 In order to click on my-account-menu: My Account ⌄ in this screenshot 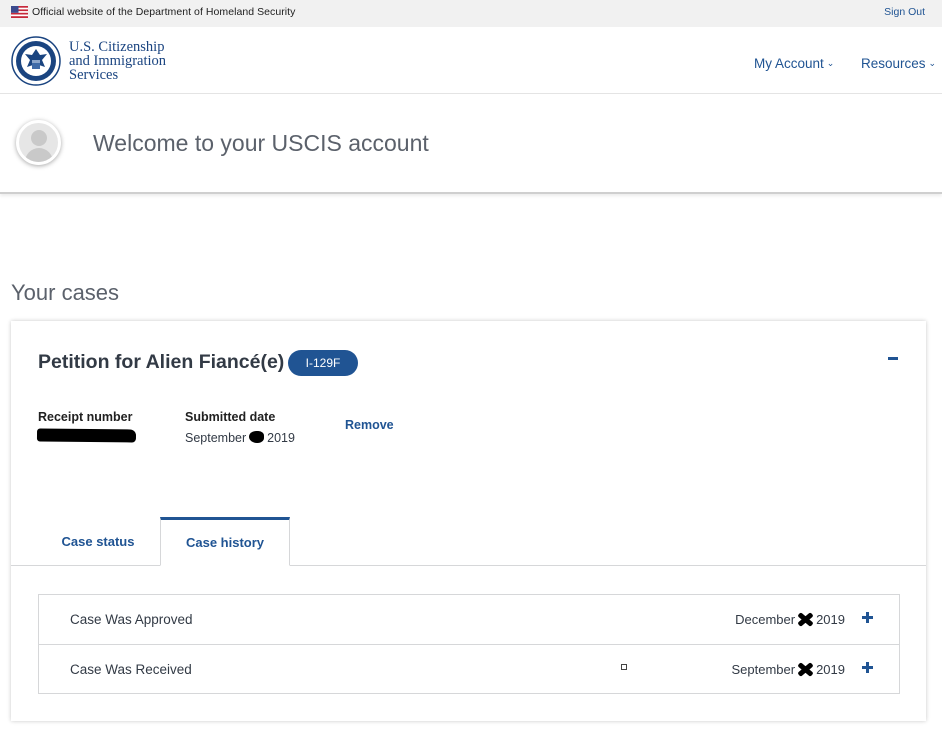, I will do `click(794, 63)`.